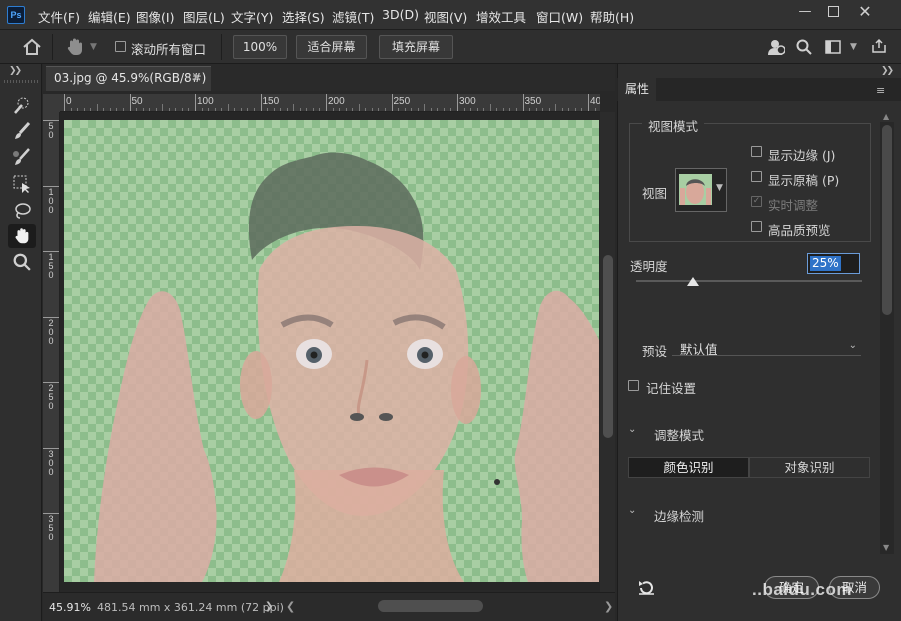 This screenshot has width=901, height=621. Describe the element at coordinates (303, 16) in the screenshot. I see `menu-select: 选择(S)` at that location.